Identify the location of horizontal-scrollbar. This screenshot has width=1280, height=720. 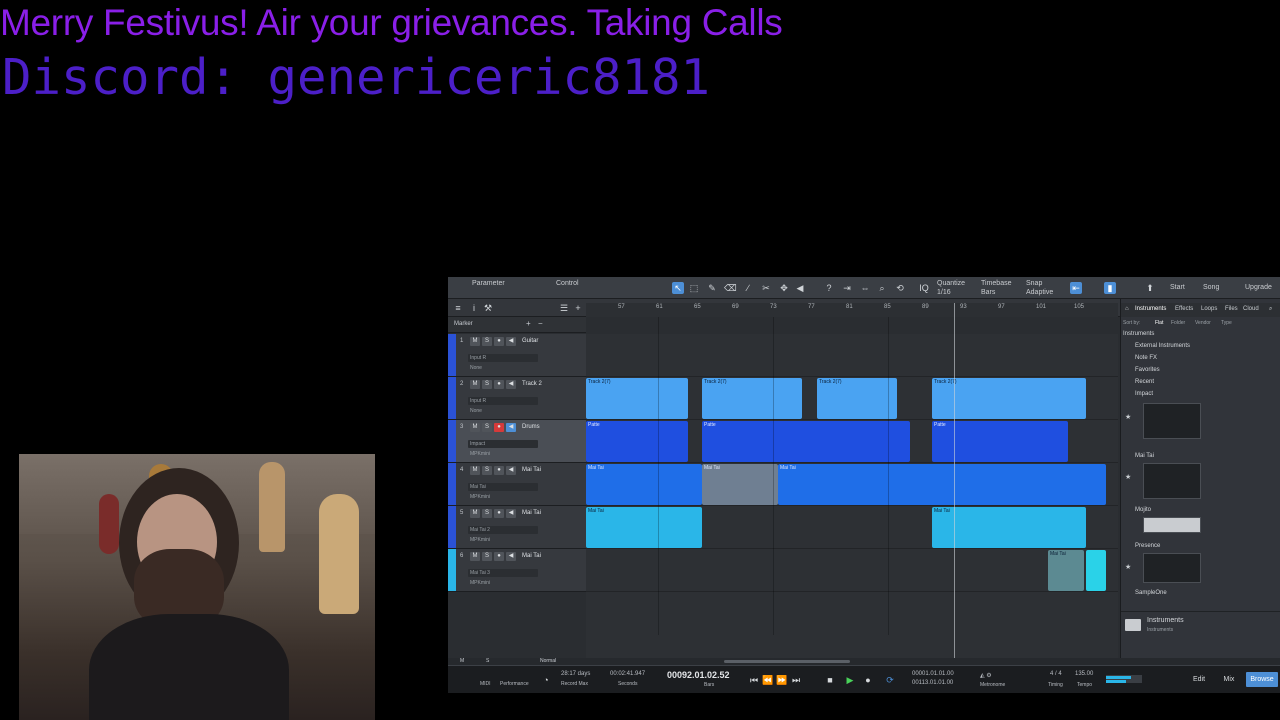
(787, 661).